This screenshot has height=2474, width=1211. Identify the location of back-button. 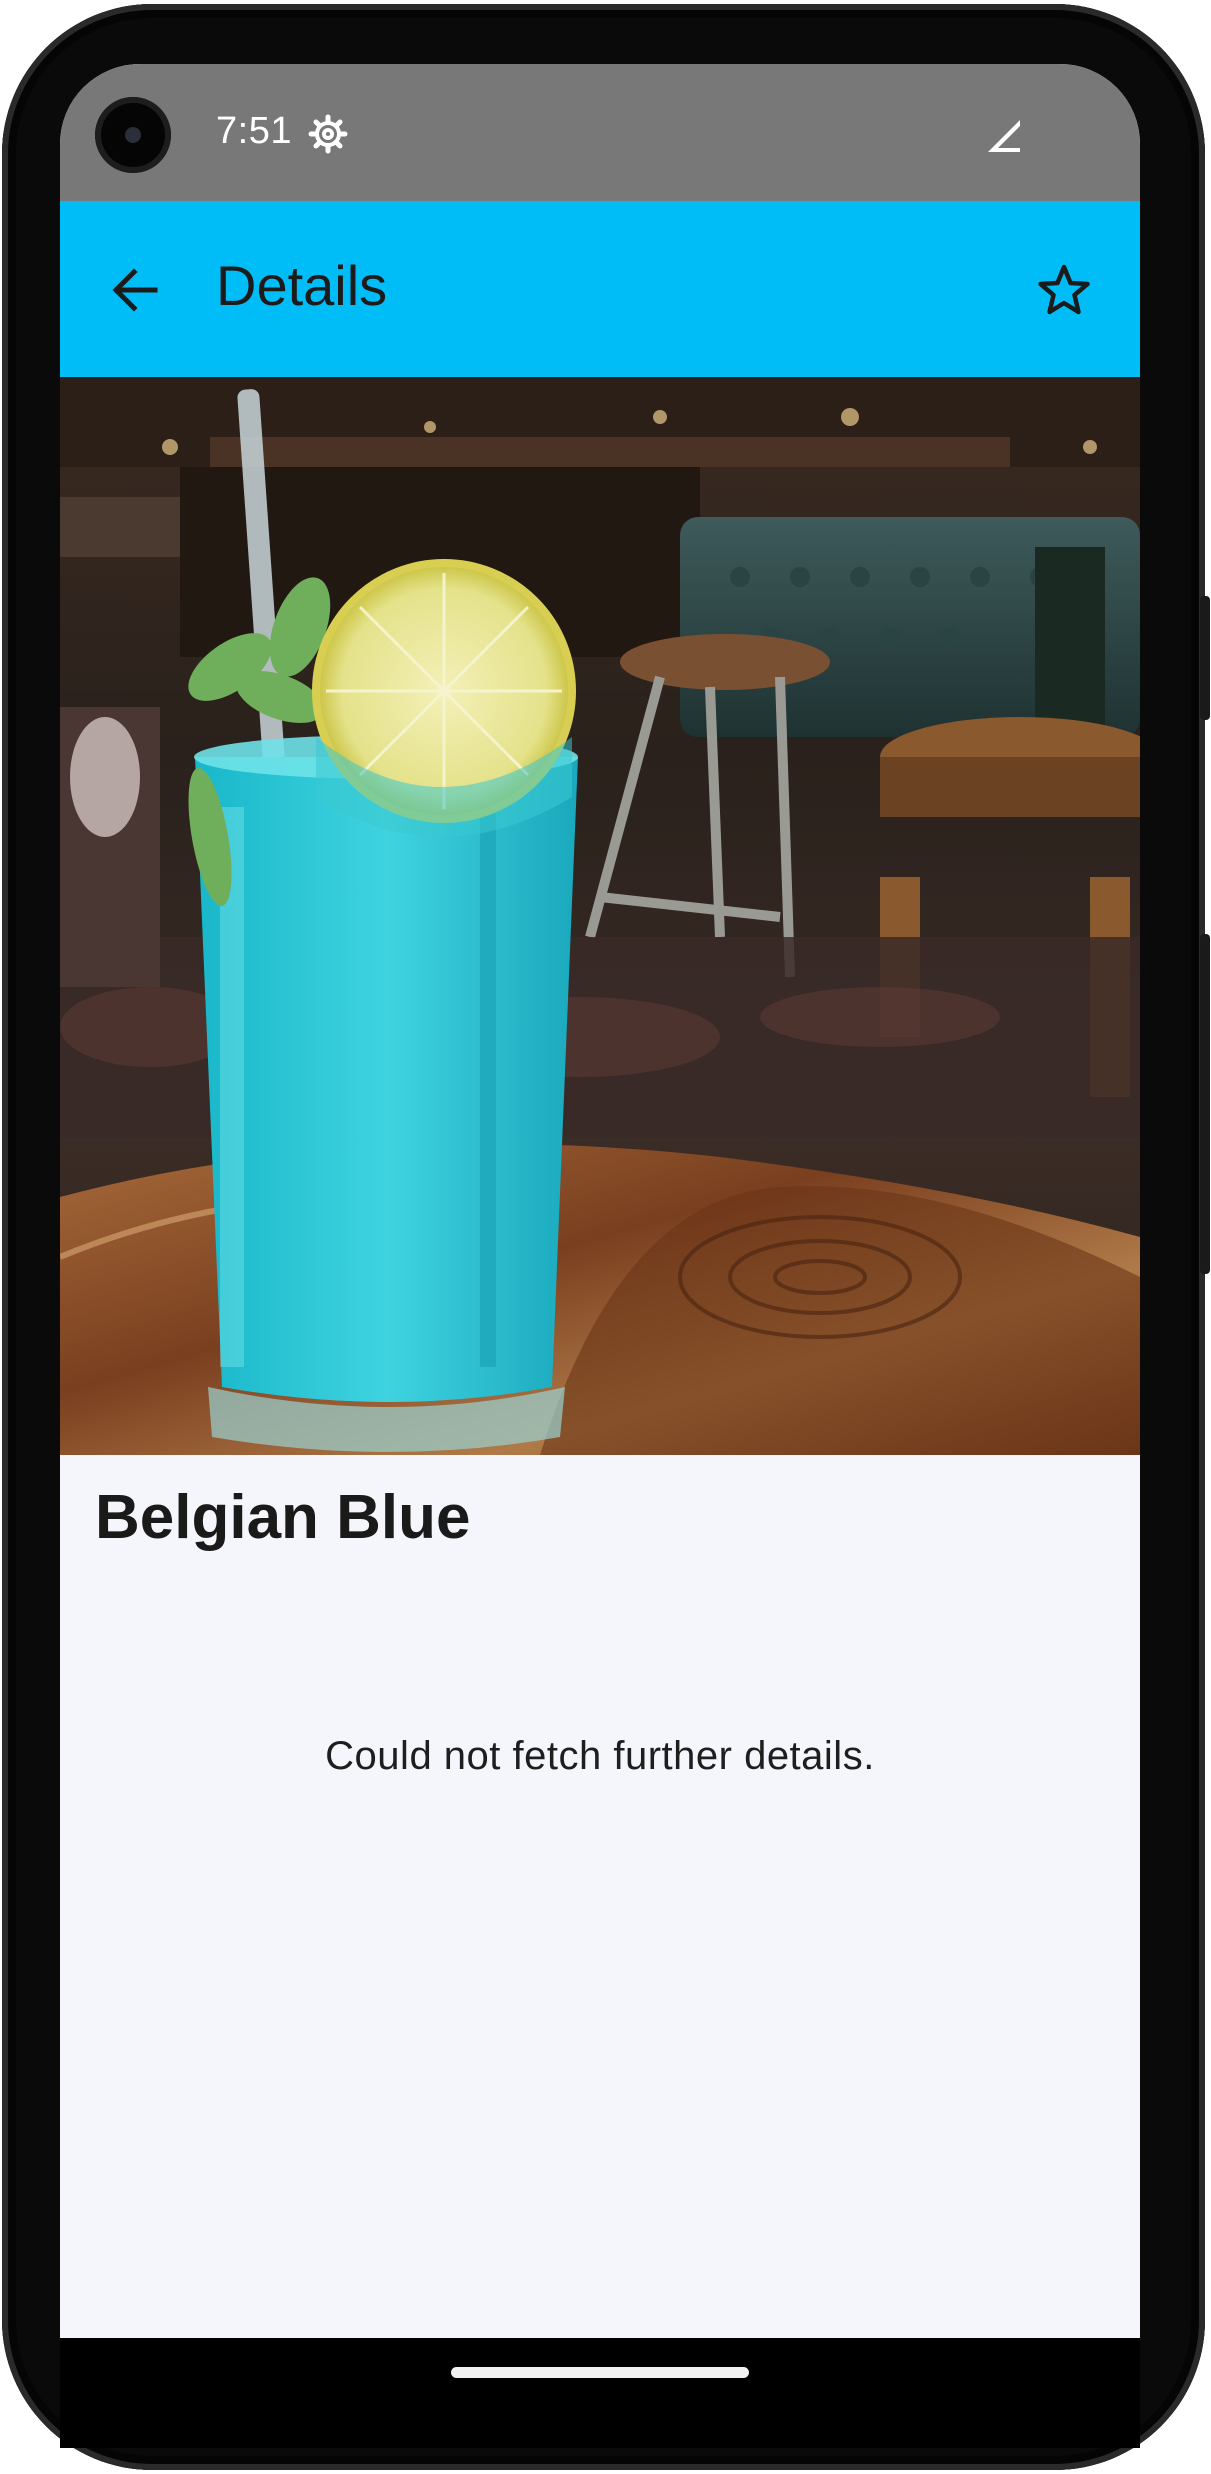
(135, 290).